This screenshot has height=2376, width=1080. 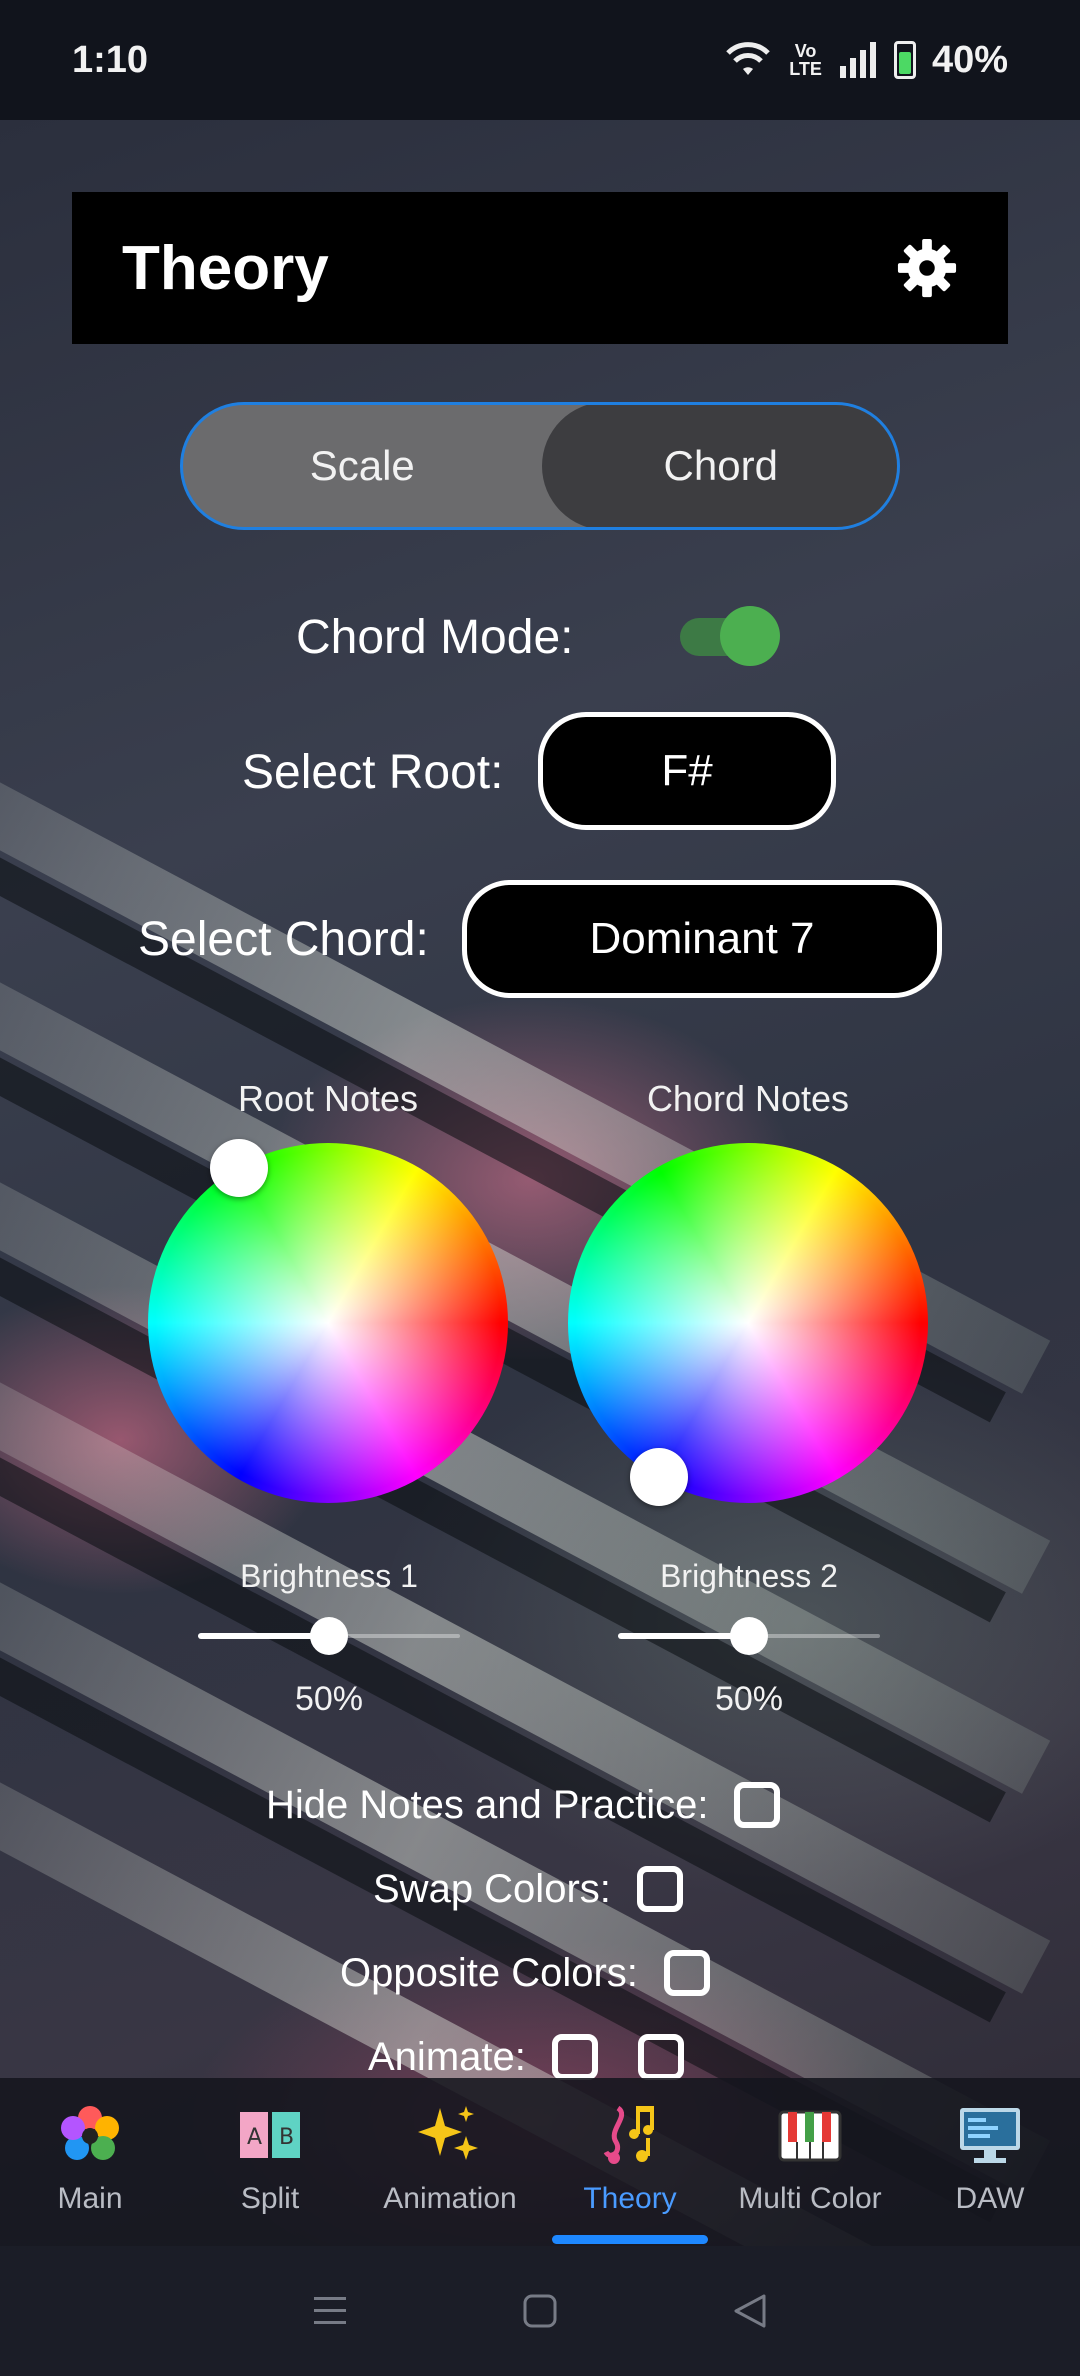 What do you see at coordinates (749, 1636) in the screenshot?
I see `brightness-2-slider` at bounding box center [749, 1636].